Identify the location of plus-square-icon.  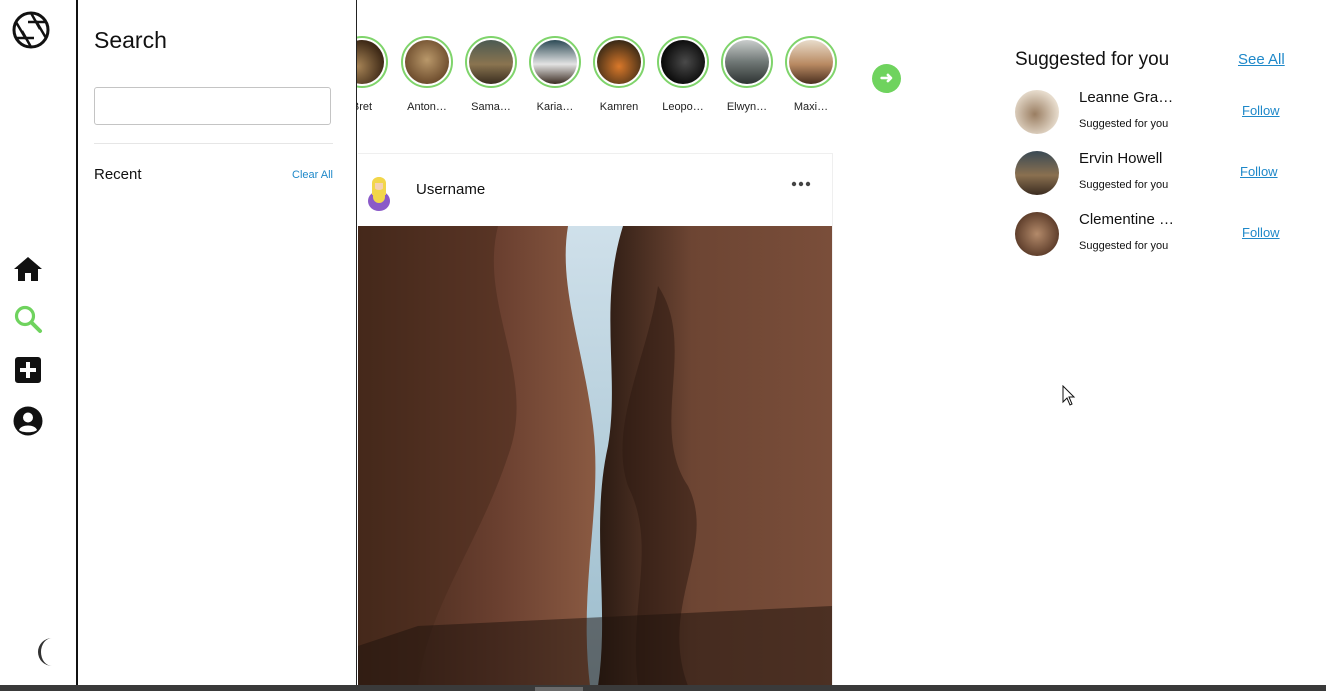
(28, 370).